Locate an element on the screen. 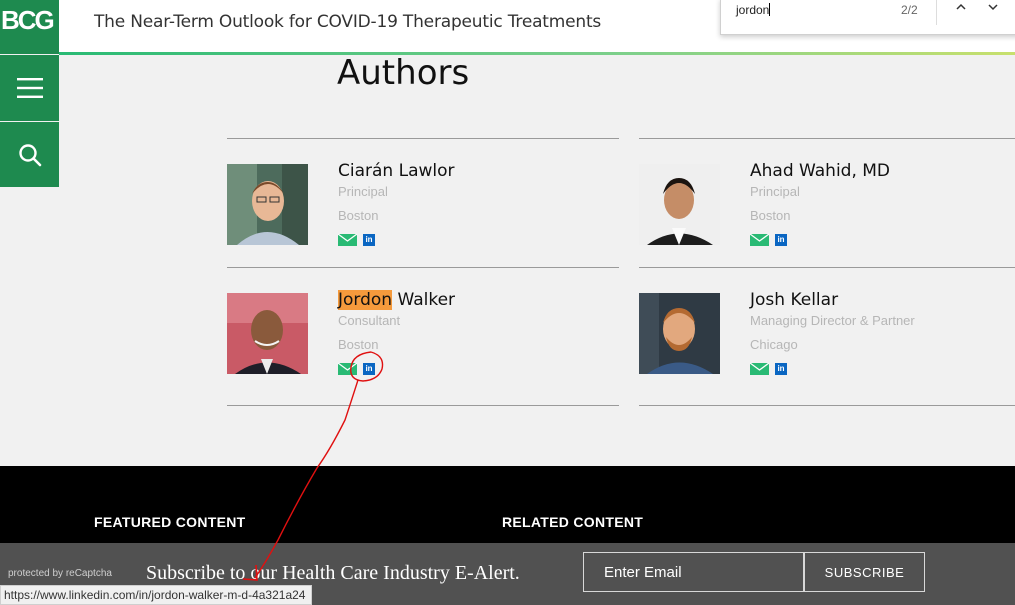  hamburger-menu-icon is located at coordinates (29, 88).